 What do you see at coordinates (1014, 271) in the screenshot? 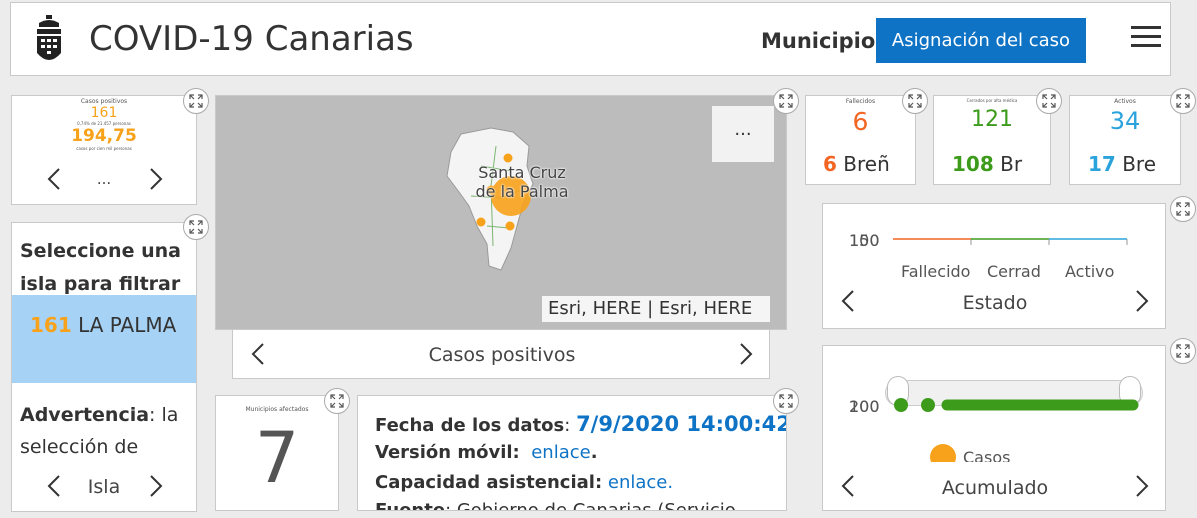
I see `status-legend-closed: Cerrad` at bounding box center [1014, 271].